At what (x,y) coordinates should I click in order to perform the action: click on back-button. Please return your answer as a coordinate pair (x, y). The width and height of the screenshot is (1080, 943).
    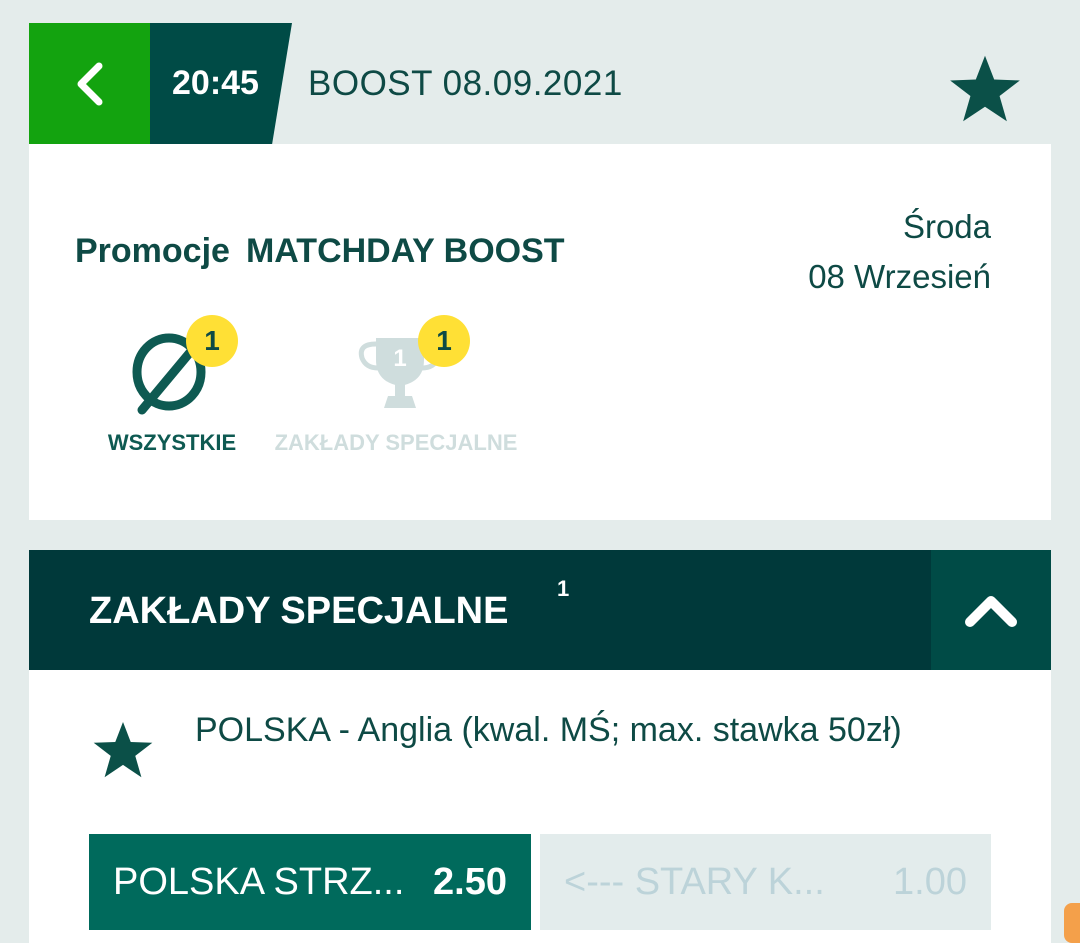
    Looking at the image, I should click on (89, 83).